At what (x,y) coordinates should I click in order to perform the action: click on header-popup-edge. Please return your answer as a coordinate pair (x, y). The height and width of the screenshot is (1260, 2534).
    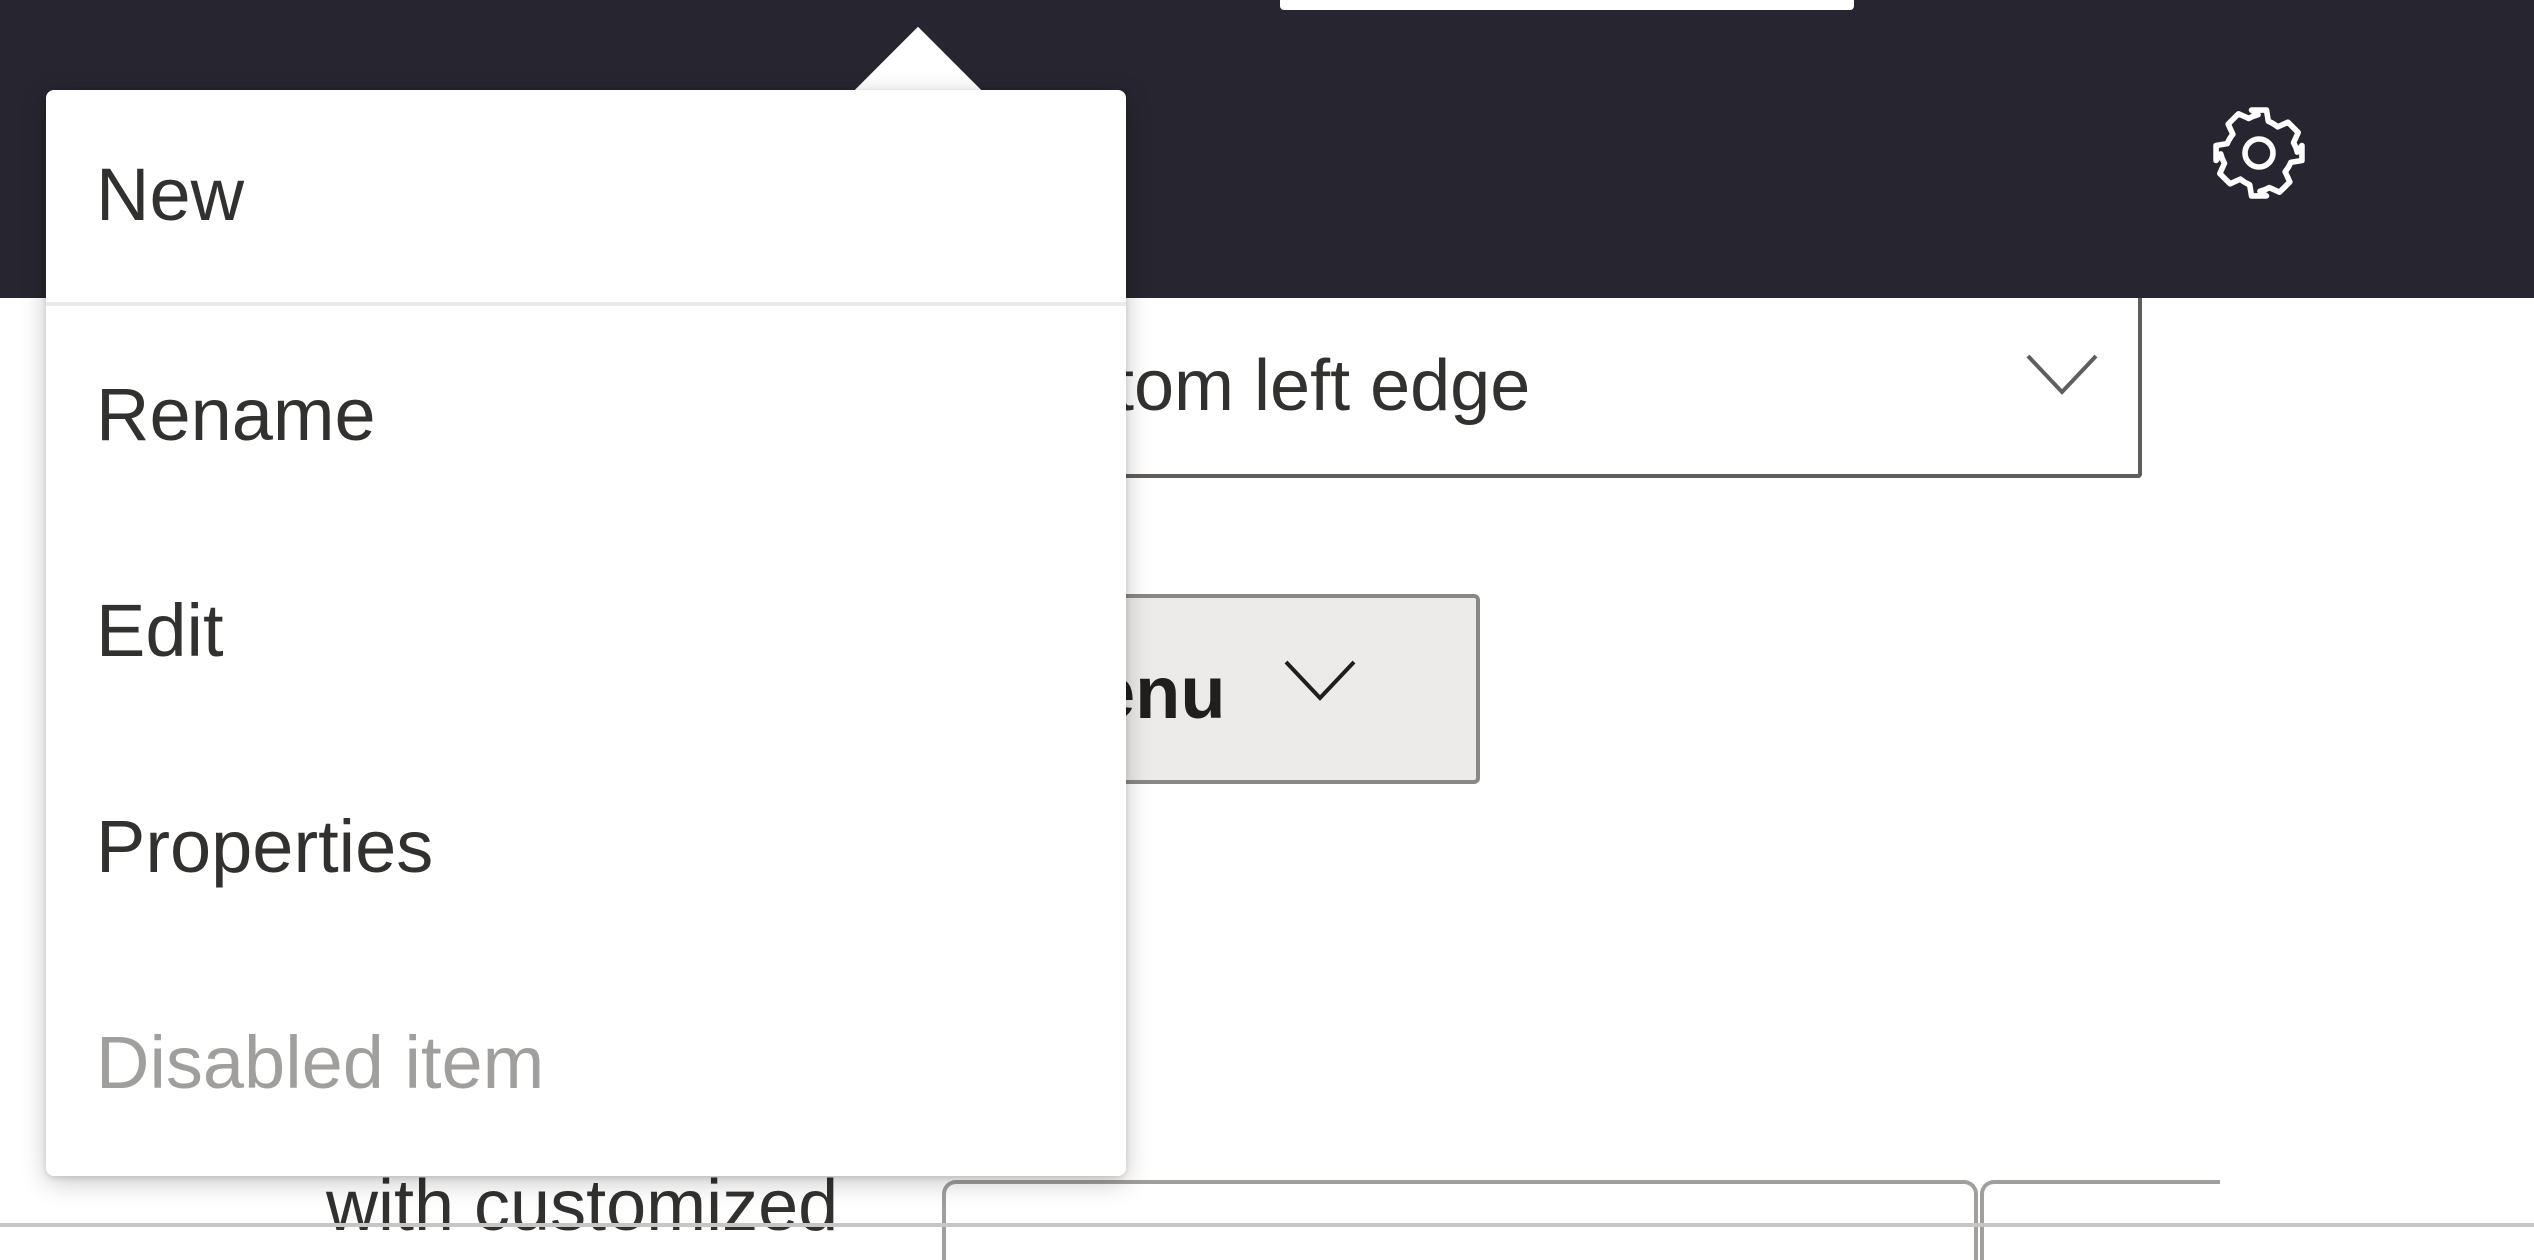
    Looking at the image, I should click on (1567, 5).